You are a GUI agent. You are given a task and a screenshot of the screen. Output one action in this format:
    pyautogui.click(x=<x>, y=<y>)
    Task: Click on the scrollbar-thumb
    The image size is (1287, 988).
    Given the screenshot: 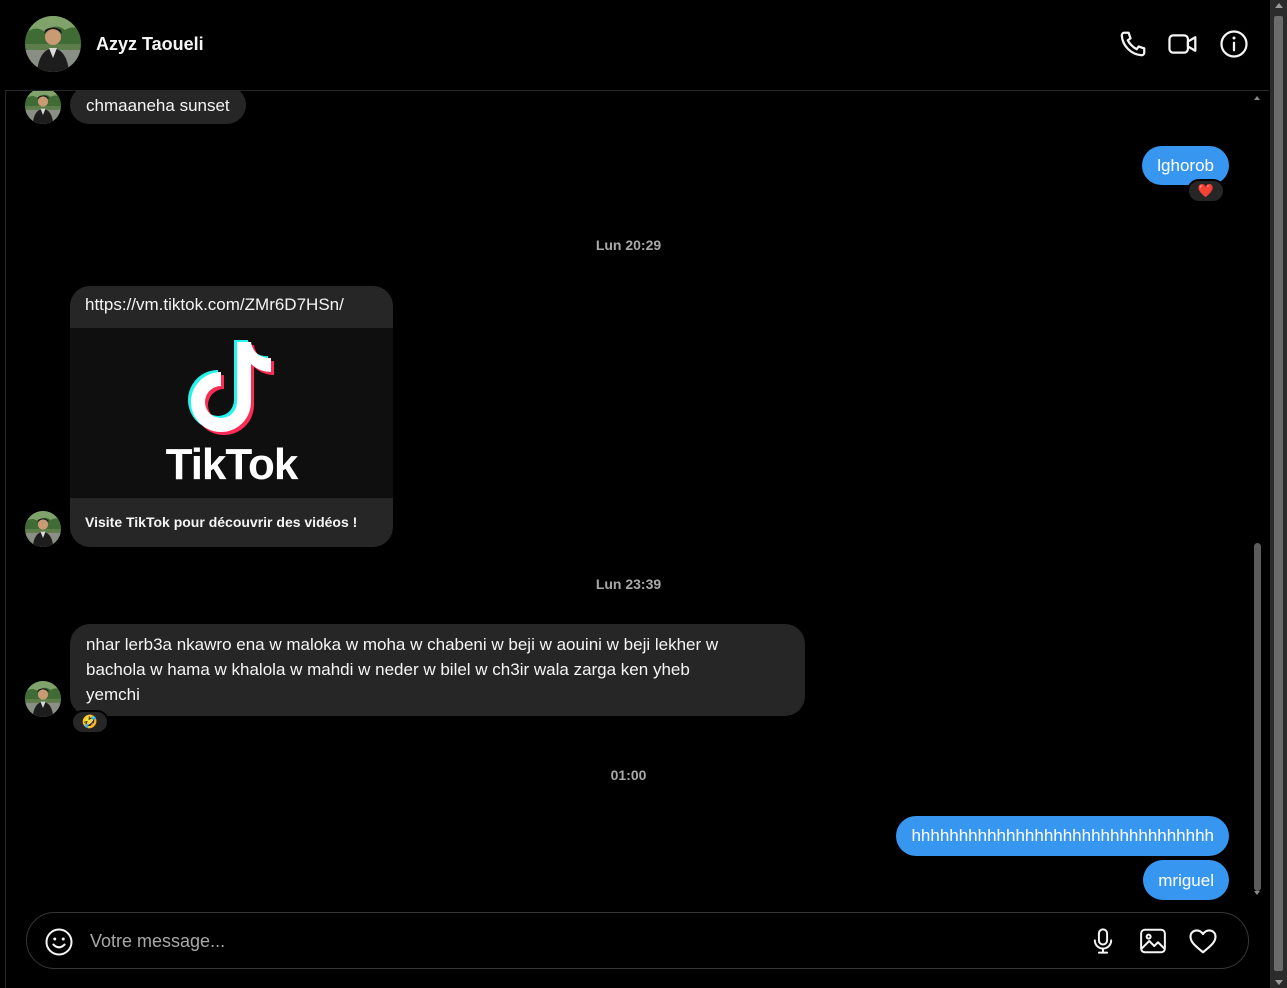 What is the action you would take?
    pyautogui.click(x=1257, y=717)
    